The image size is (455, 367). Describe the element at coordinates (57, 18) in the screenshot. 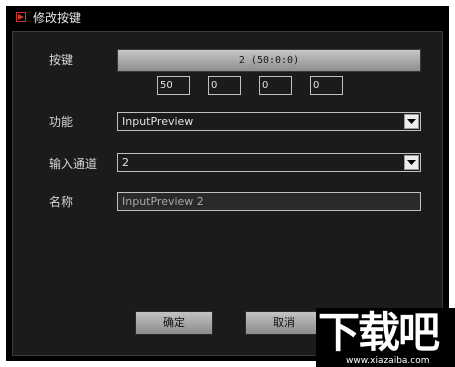

I see `window-title: 修改按键` at that location.